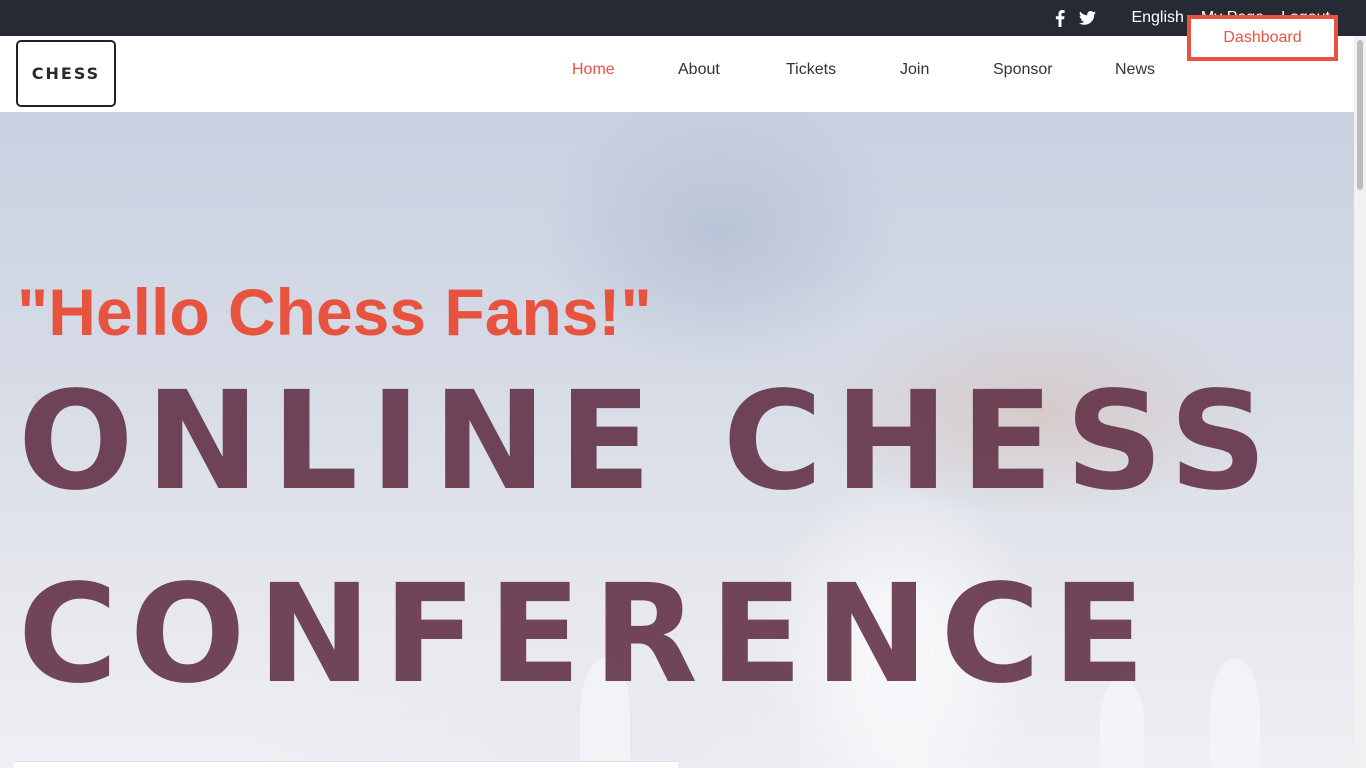  I want to click on nav-about: About, so click(699, 70).